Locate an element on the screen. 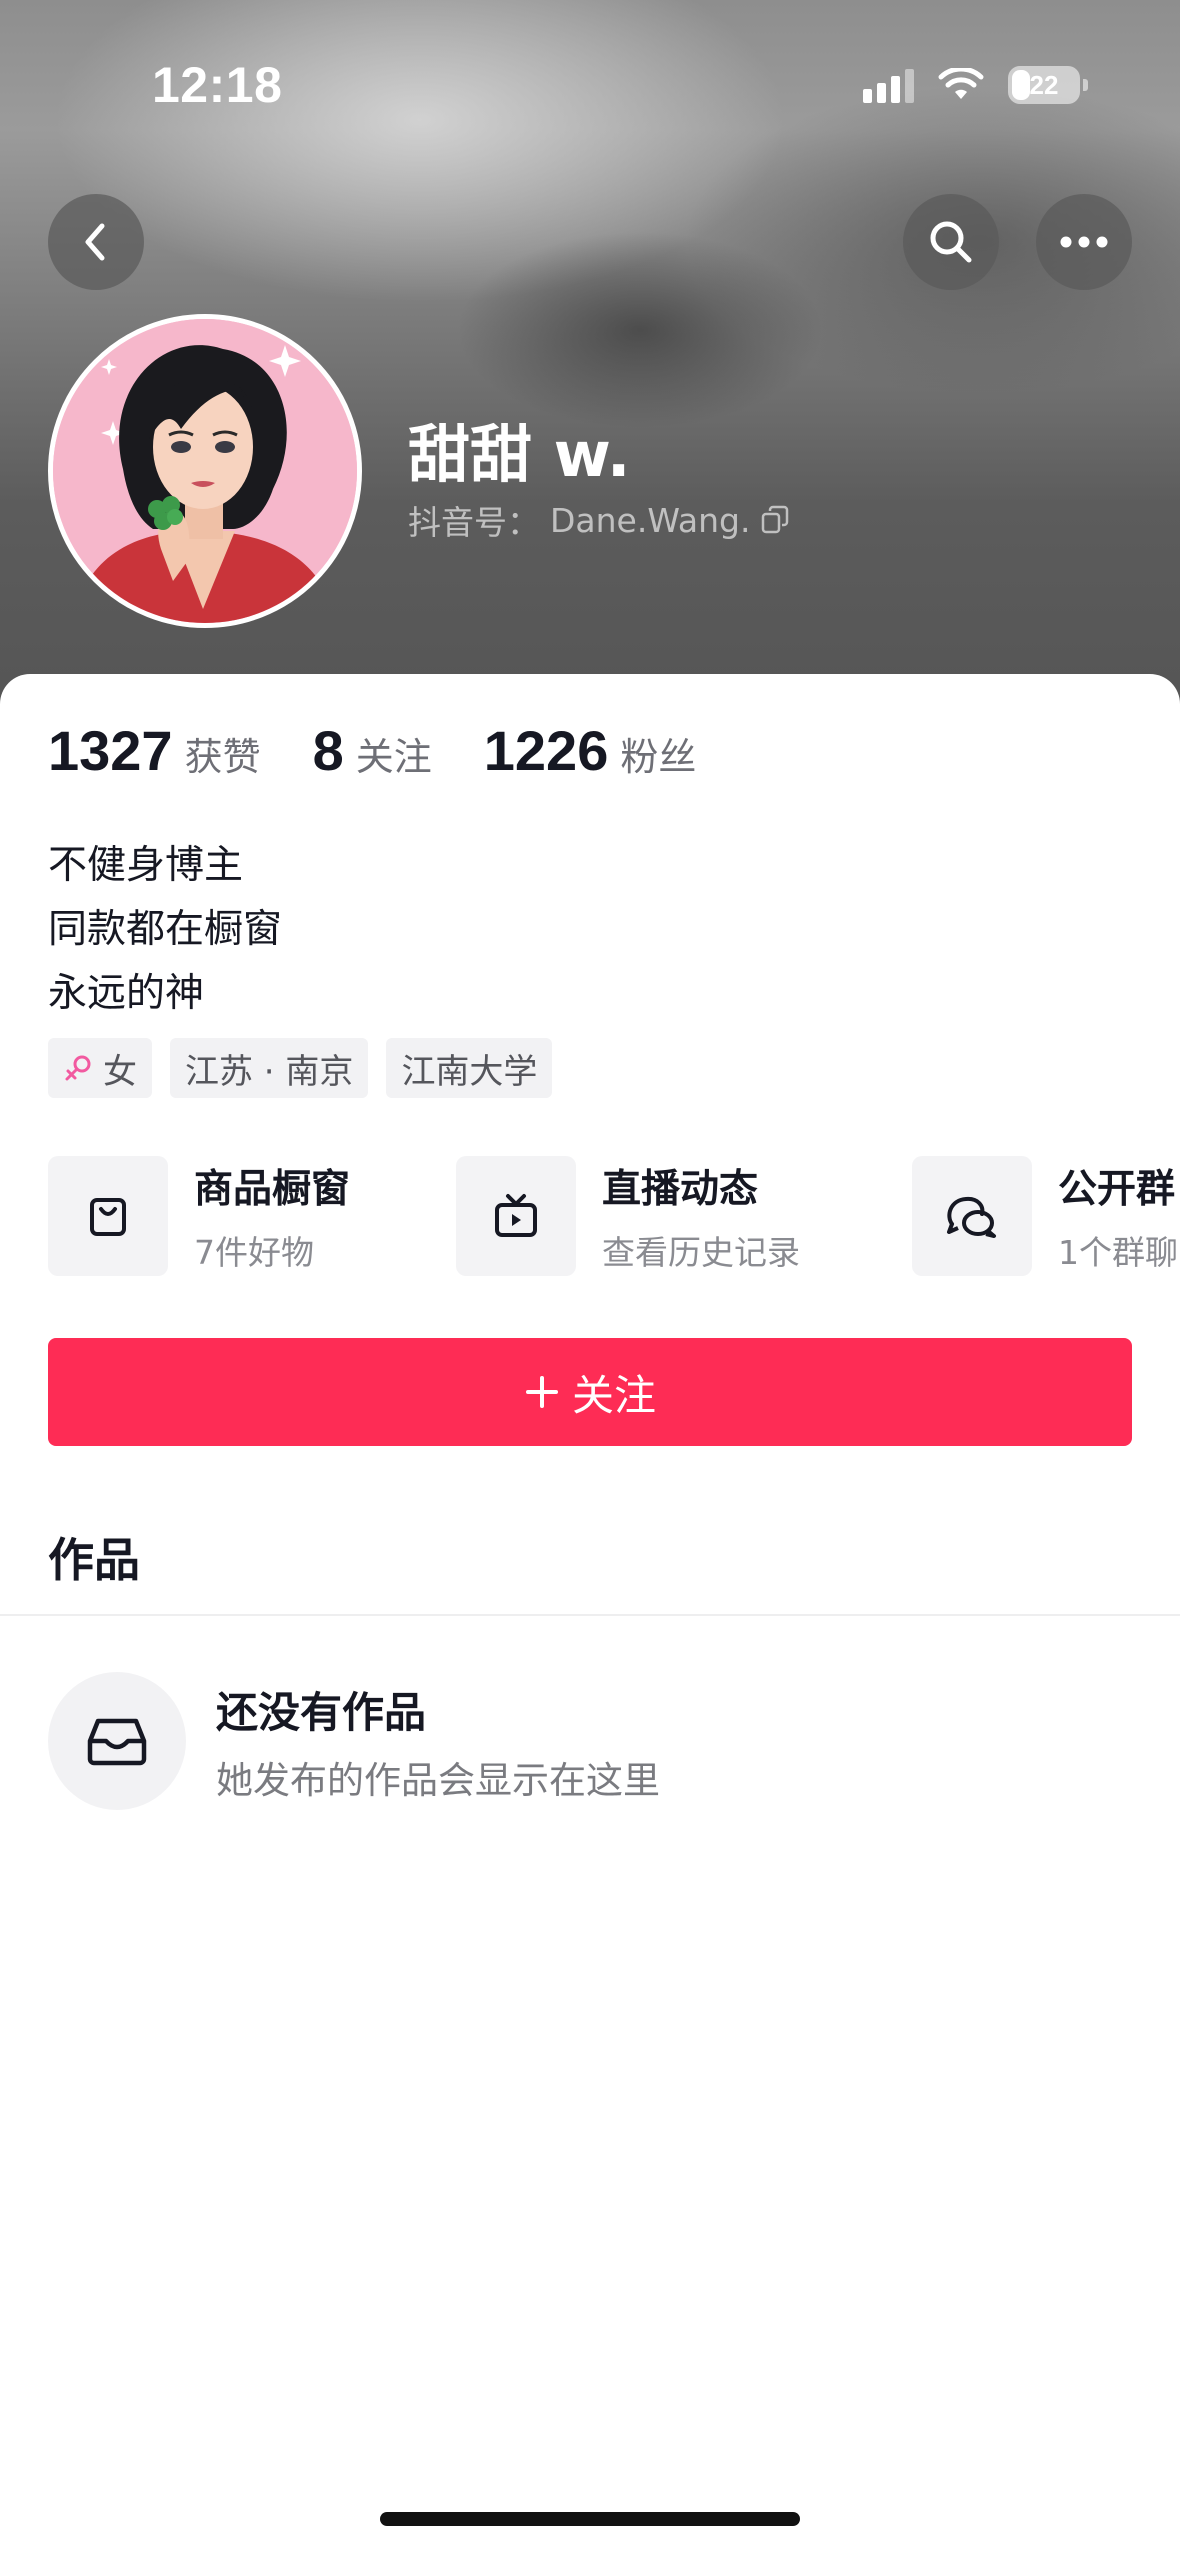  wifi-icon is located at coordinates (961, 83).